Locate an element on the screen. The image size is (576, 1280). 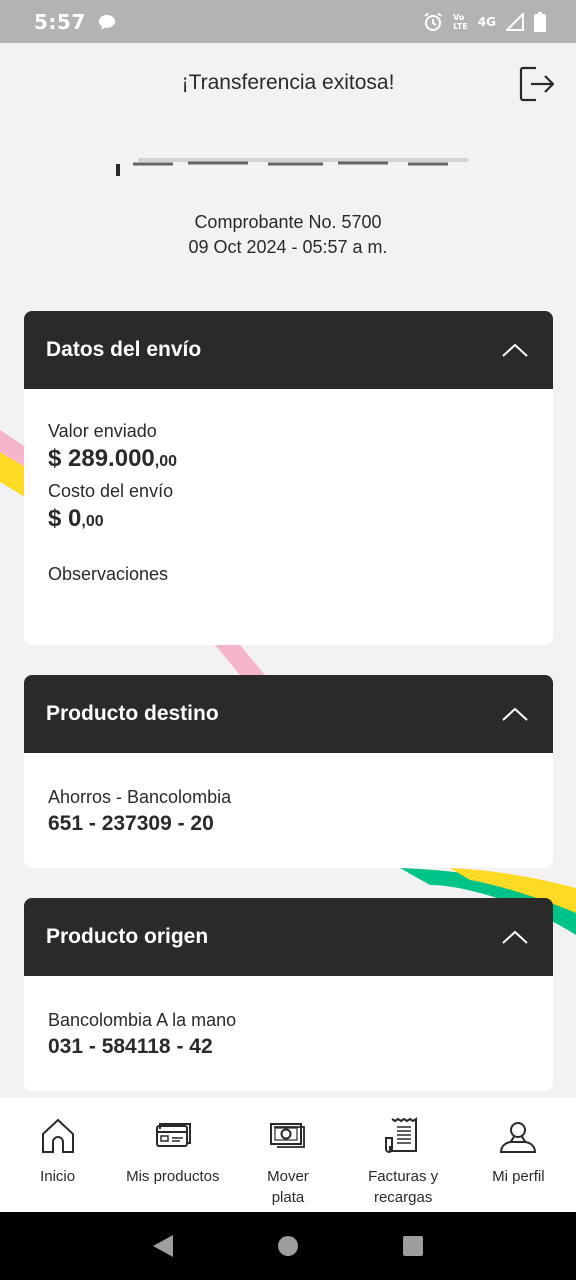
value-sent-label: Valor enviado is located at coordinates (102, 431).